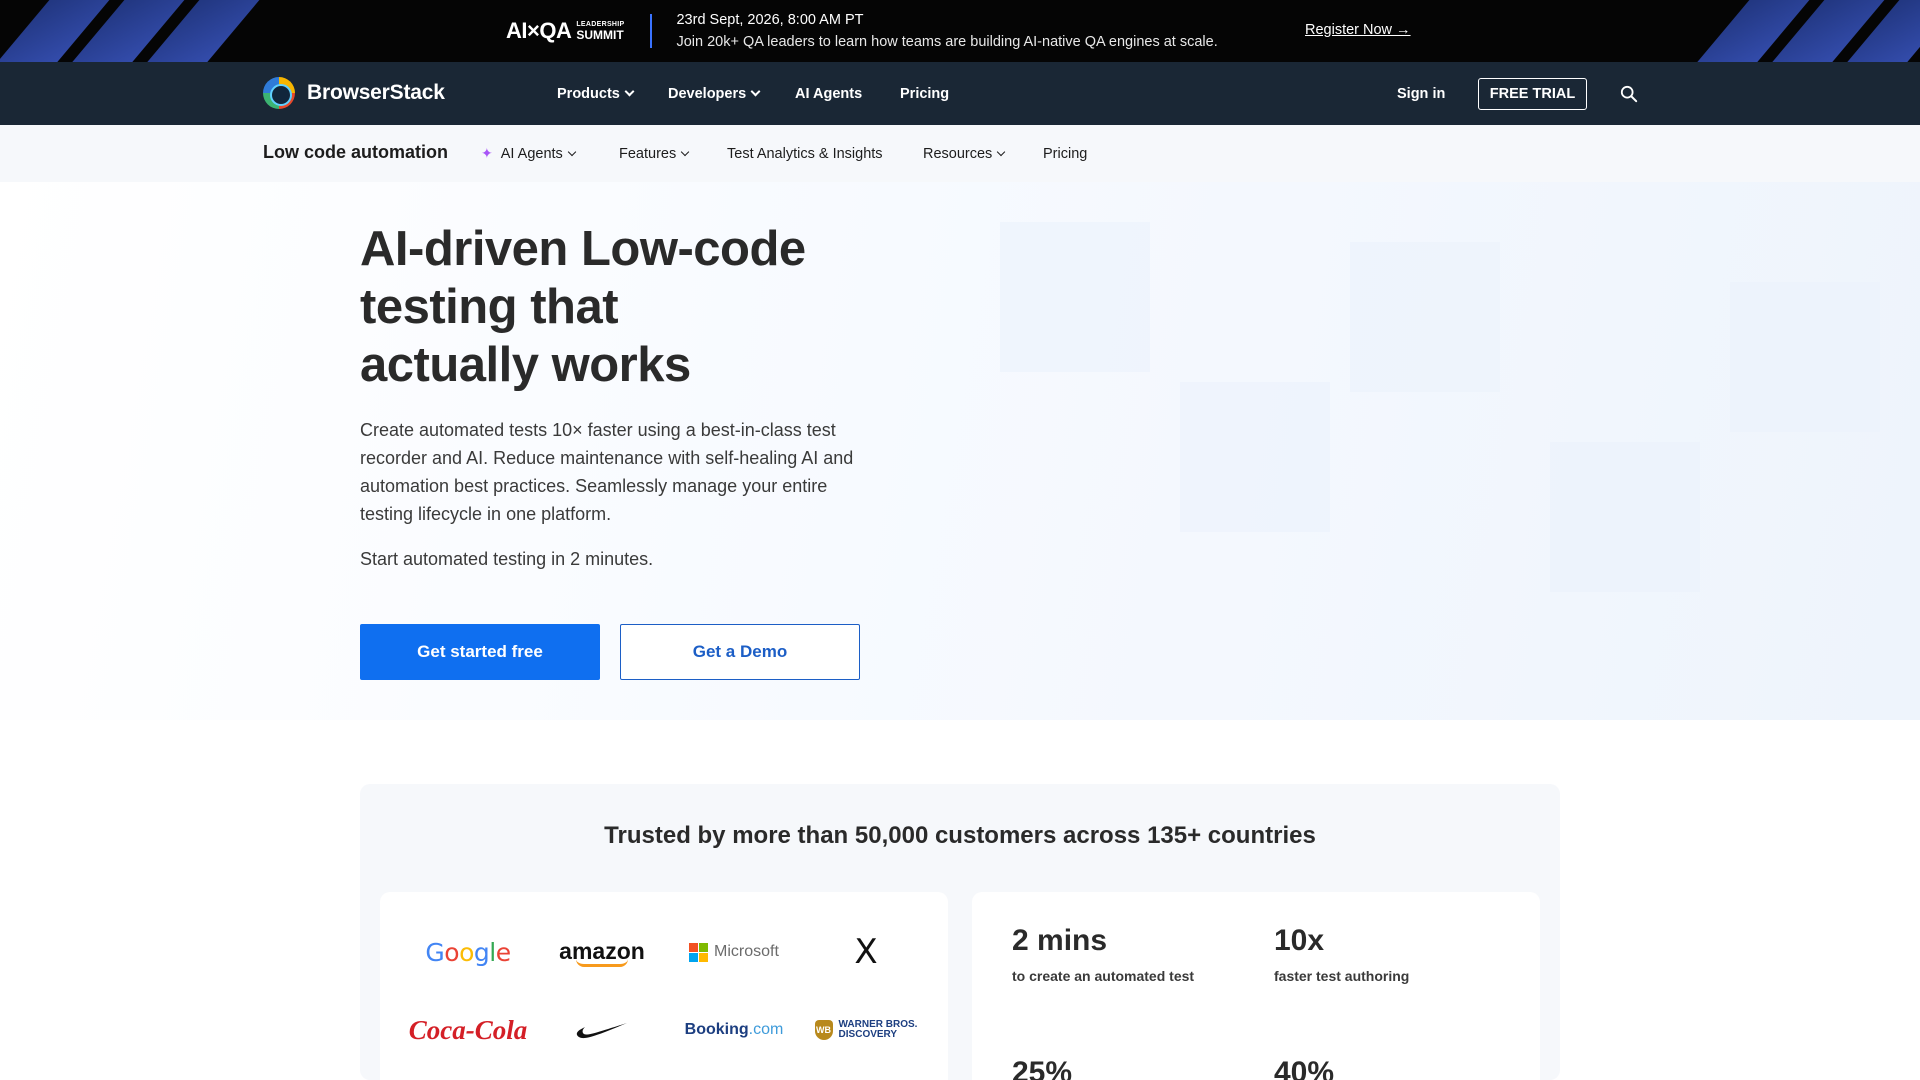 Image resolution: width=1920 pixels, height=1080 pixels. I want to click on booking-logo: Booking .com, so click(734, 1029).